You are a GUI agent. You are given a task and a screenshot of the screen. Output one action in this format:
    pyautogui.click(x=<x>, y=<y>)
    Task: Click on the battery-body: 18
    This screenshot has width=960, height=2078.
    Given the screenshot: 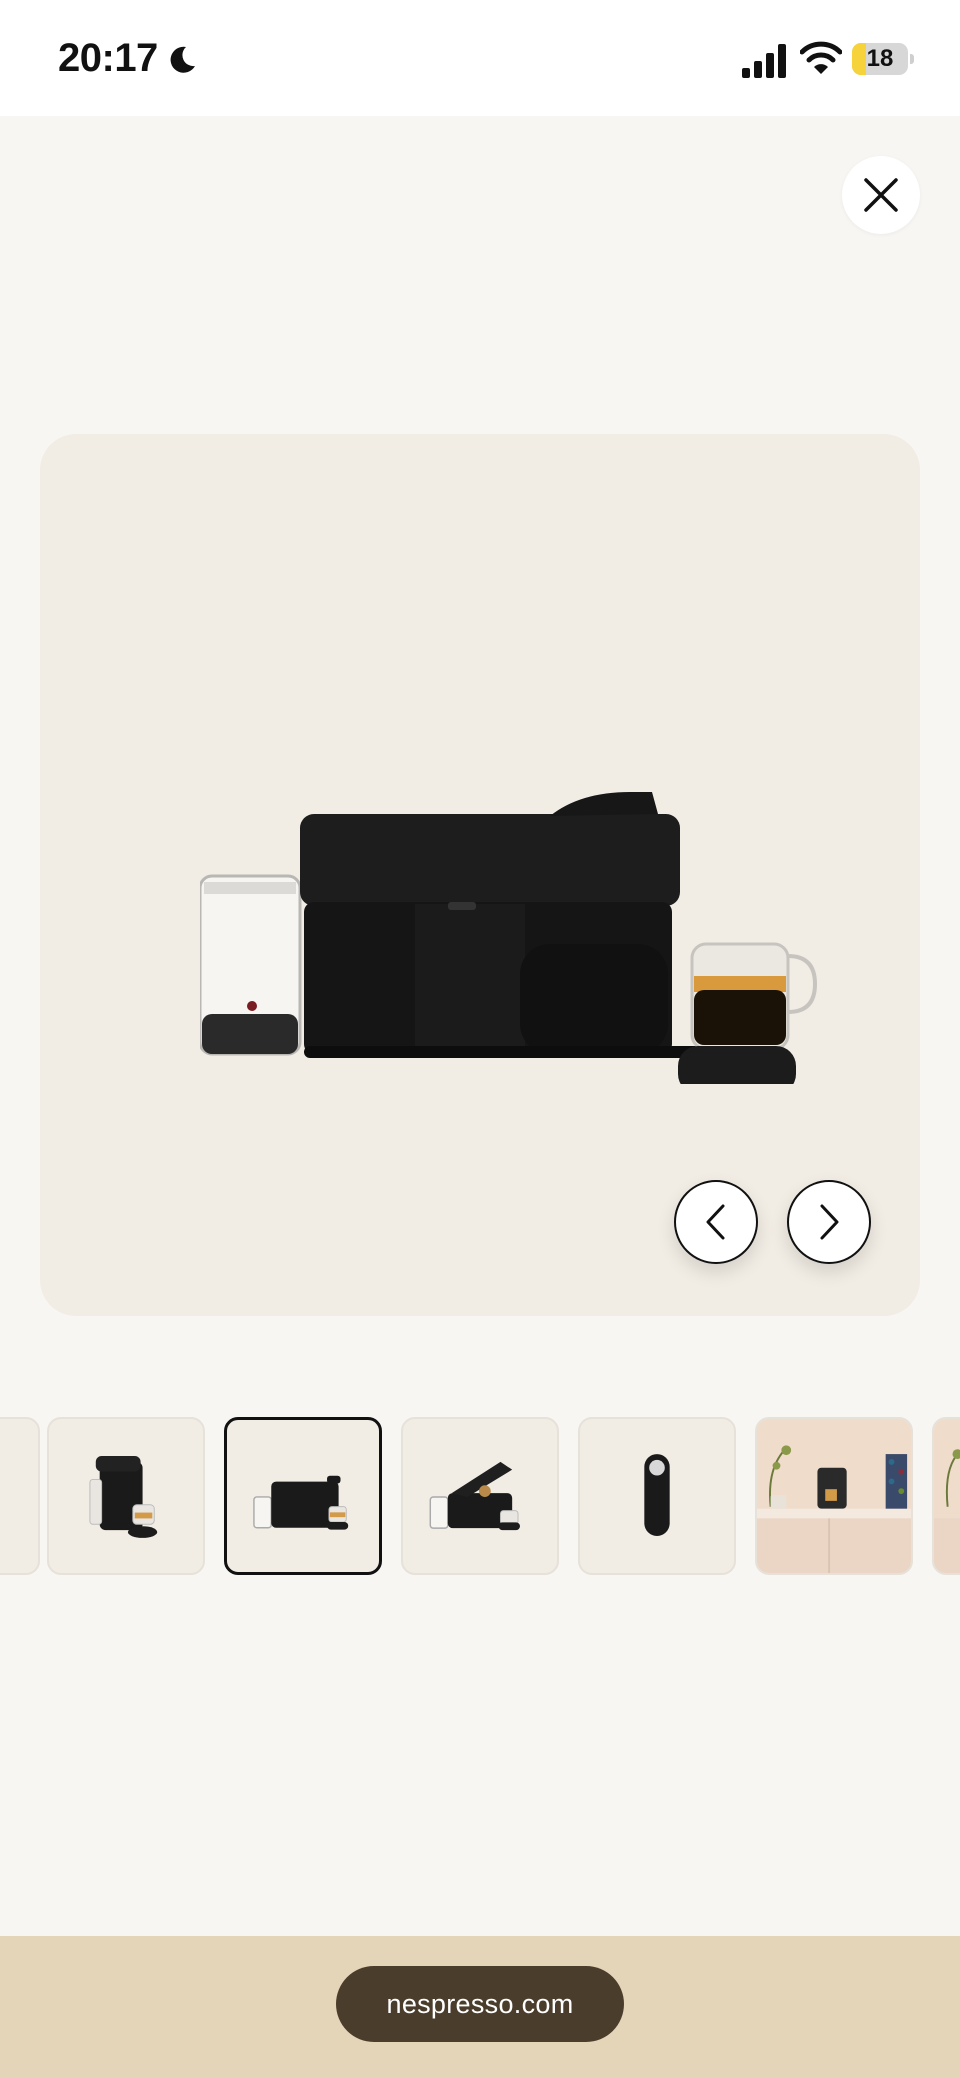 What is the action you would take?
    pyautogui.click(x=880, y=59)
    